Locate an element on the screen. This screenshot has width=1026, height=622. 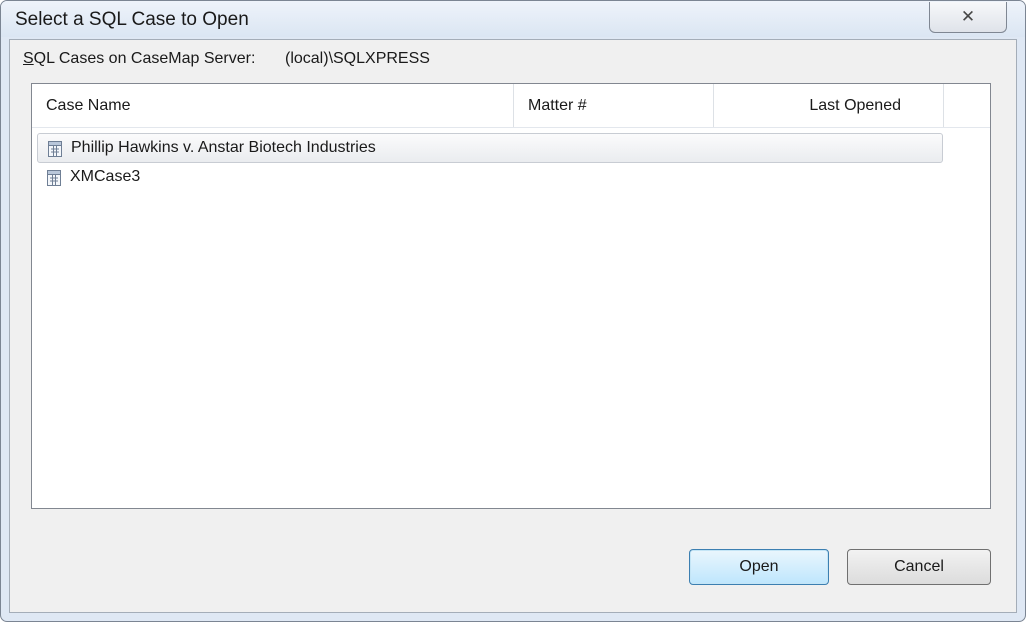
close-icon: ✕ is located at coordinates (968, 16).